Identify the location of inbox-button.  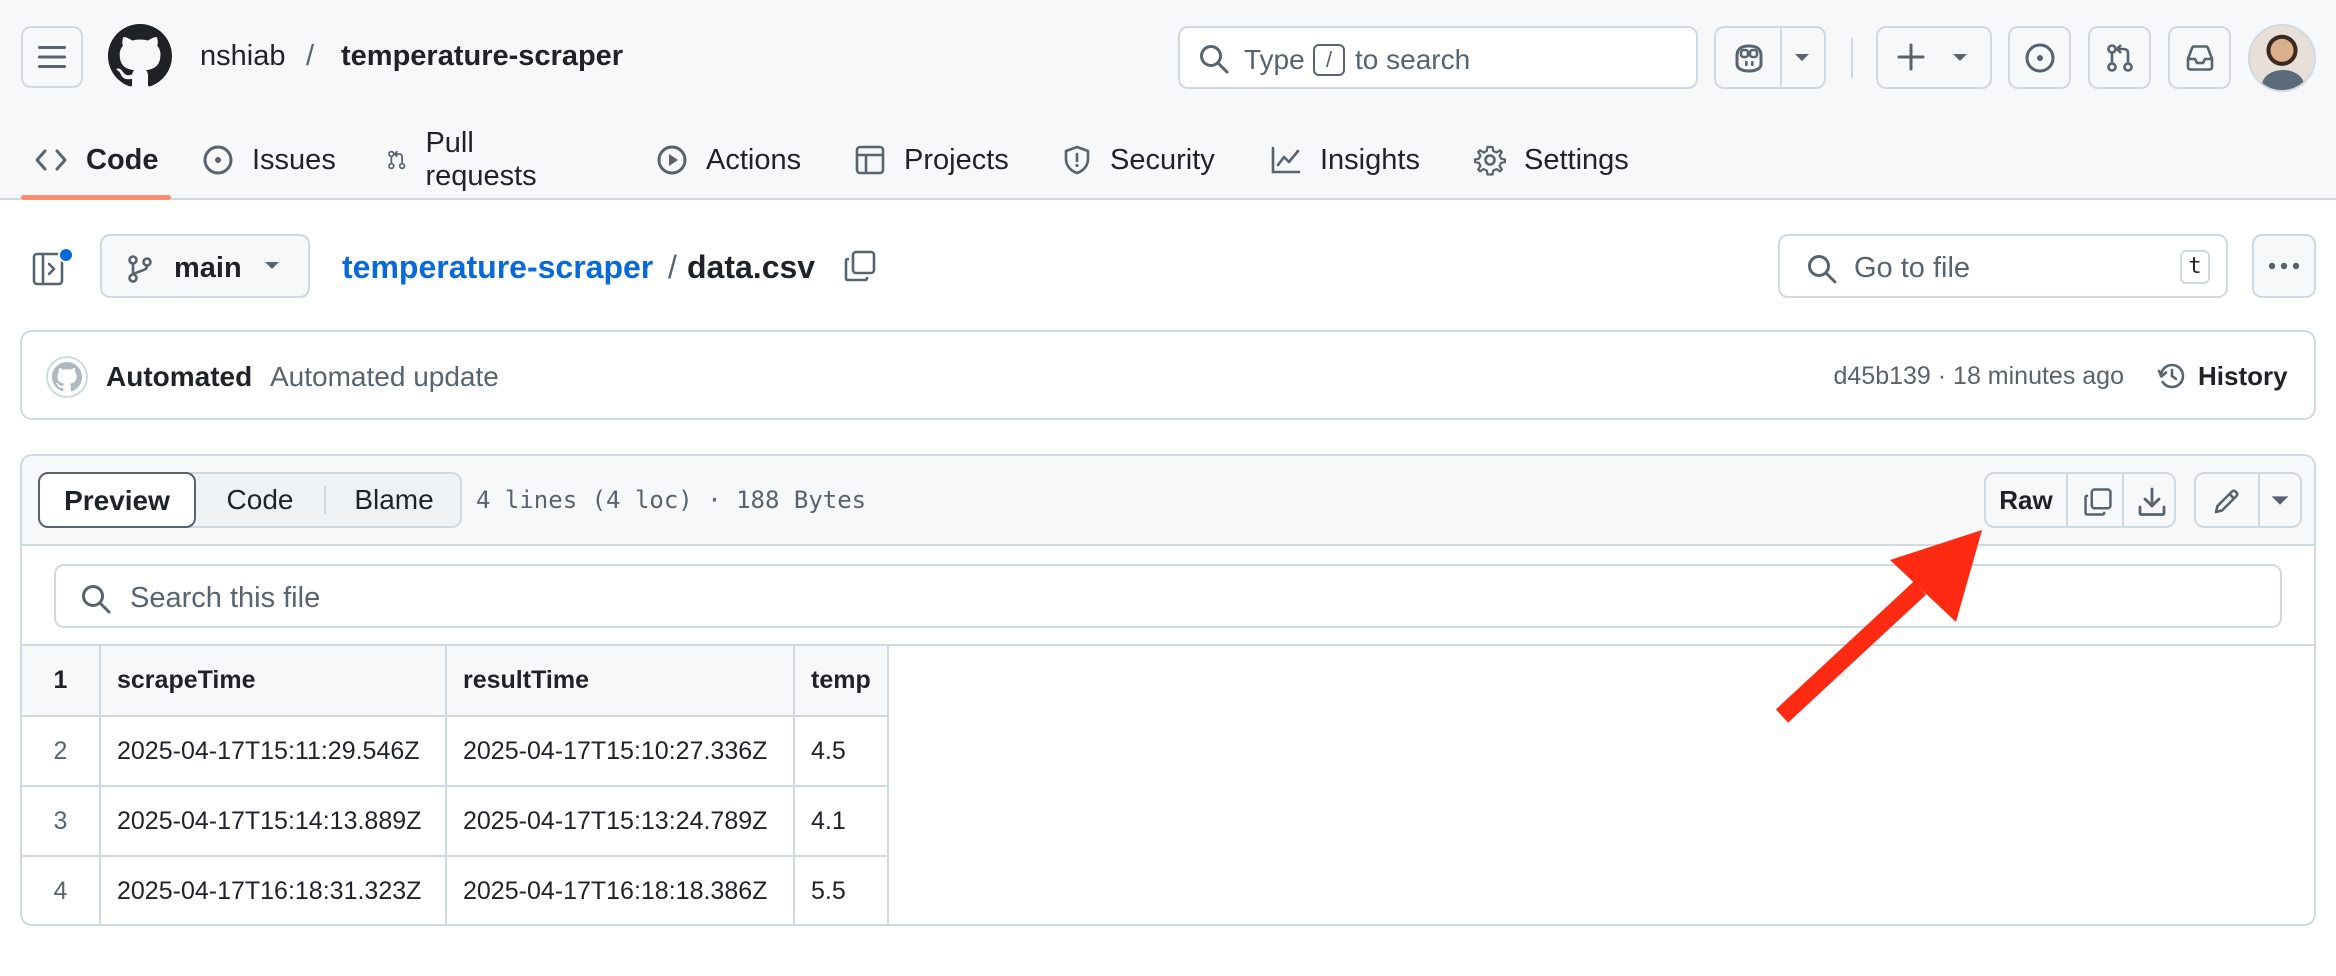
(2199, 57).